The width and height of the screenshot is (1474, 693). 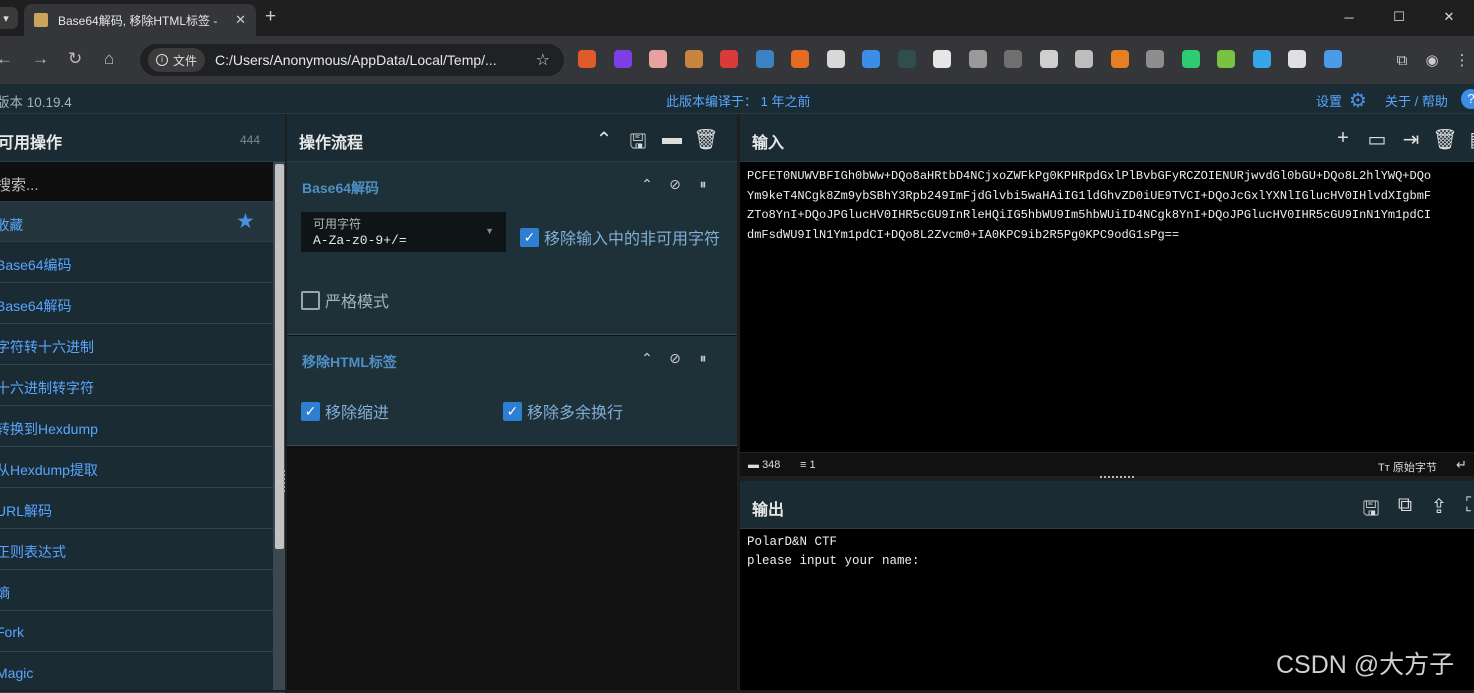 I want to click on ext-spade-icon, so click(x=1297, y=59).